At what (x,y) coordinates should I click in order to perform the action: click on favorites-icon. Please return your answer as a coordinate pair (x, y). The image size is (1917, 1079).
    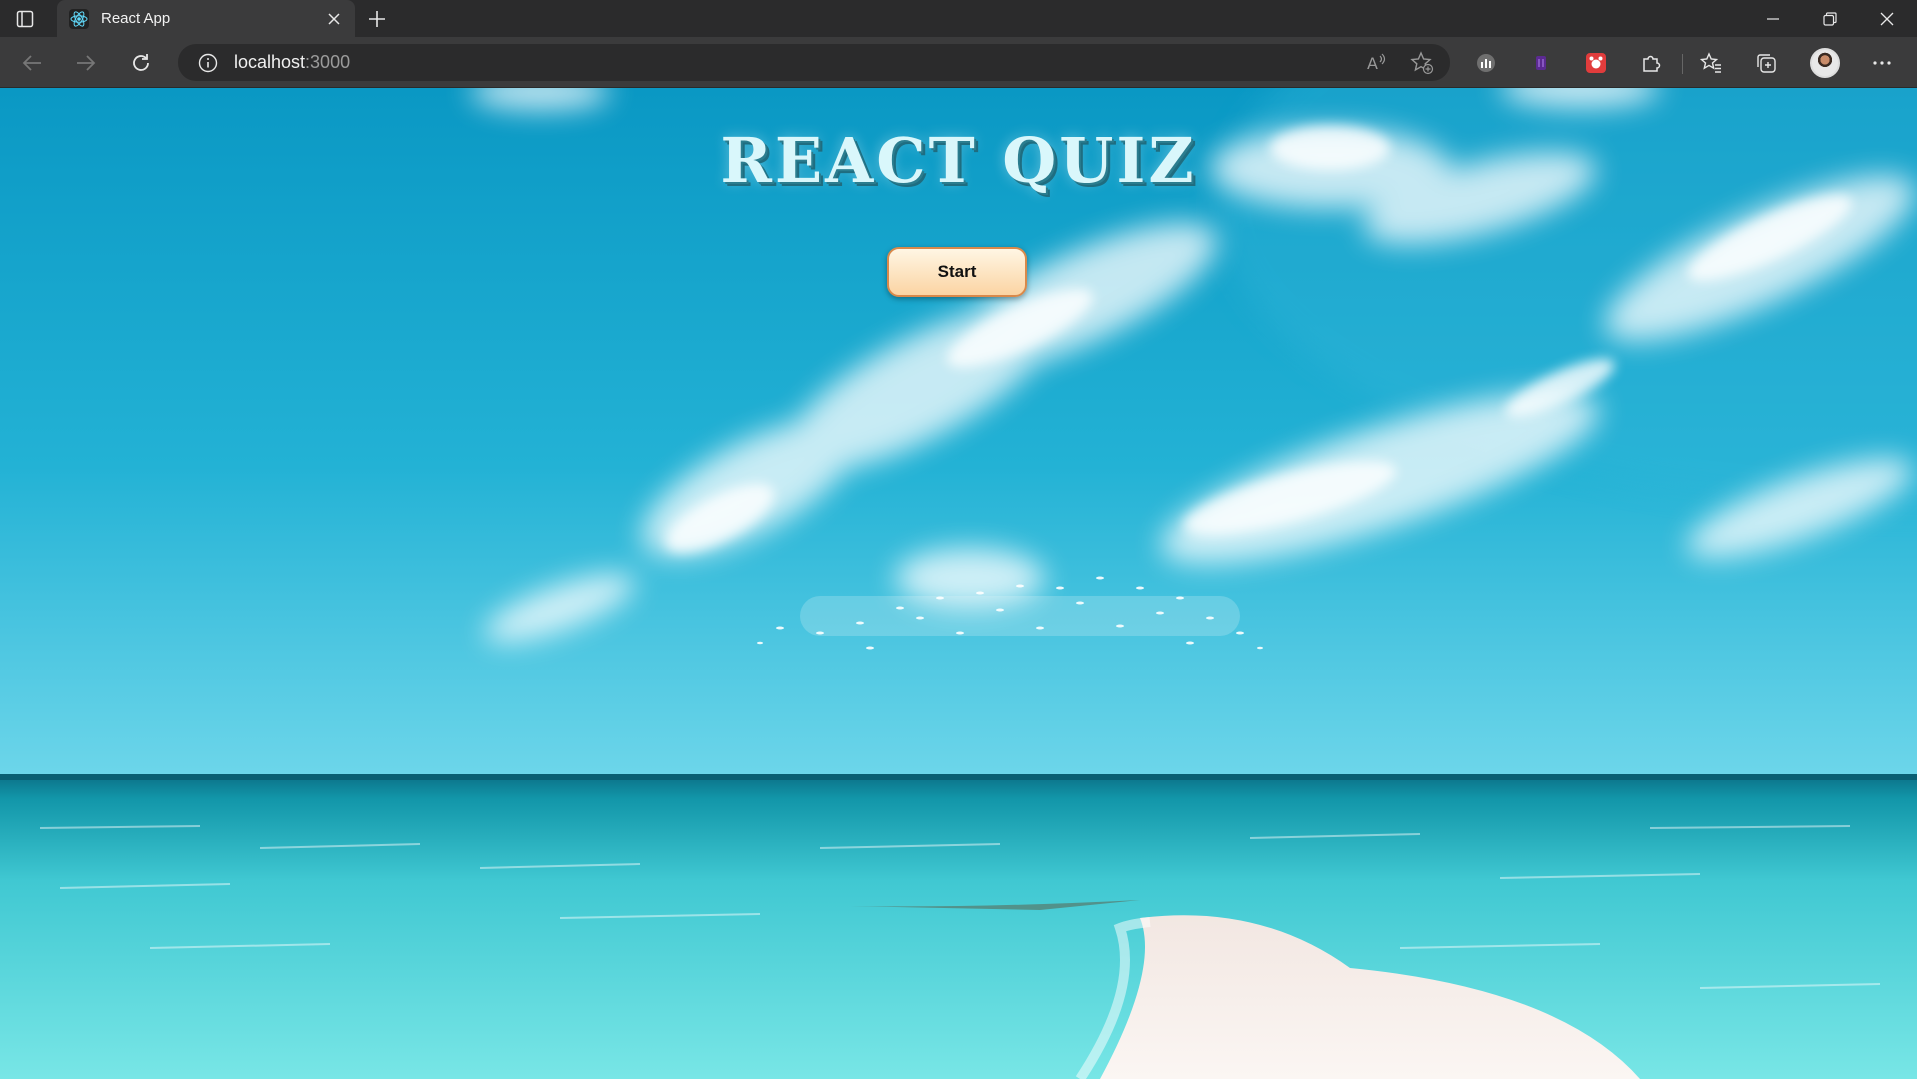
    Looking at the image, I should click on (1711, 63).